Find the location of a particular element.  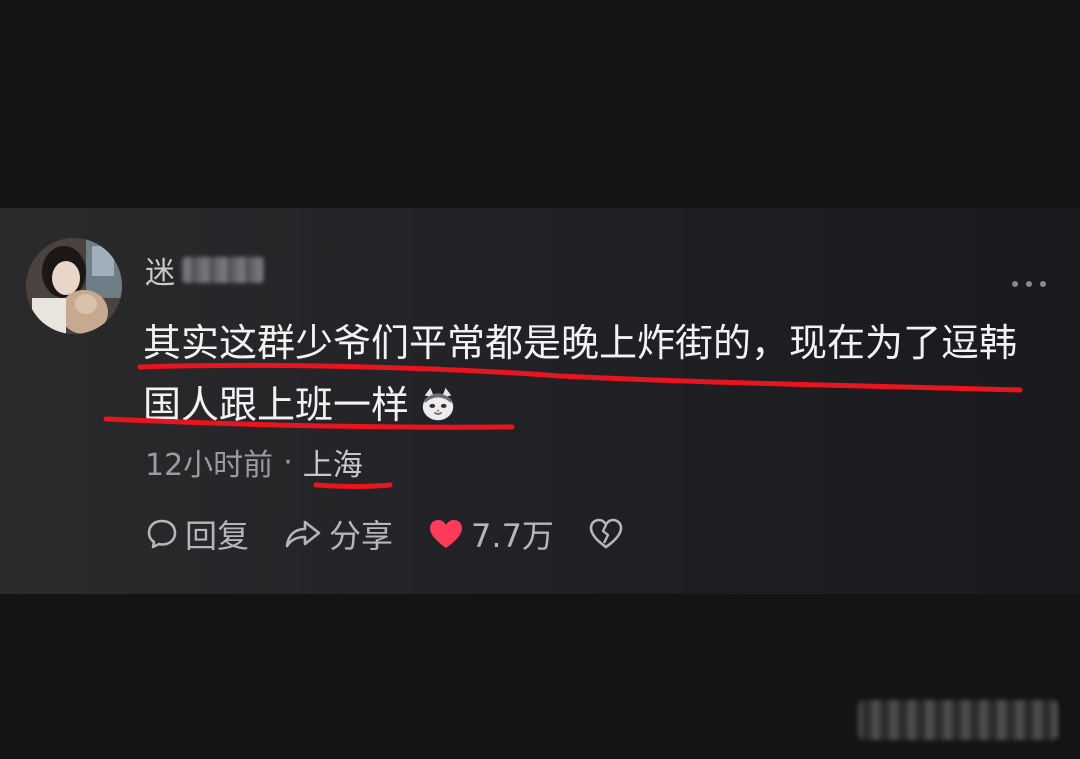

comment-text: 其实这群少爷们平常都是晚上炸街的，现在为了逗韩 国人跟上班一样 is located at coordinates (593, 374).